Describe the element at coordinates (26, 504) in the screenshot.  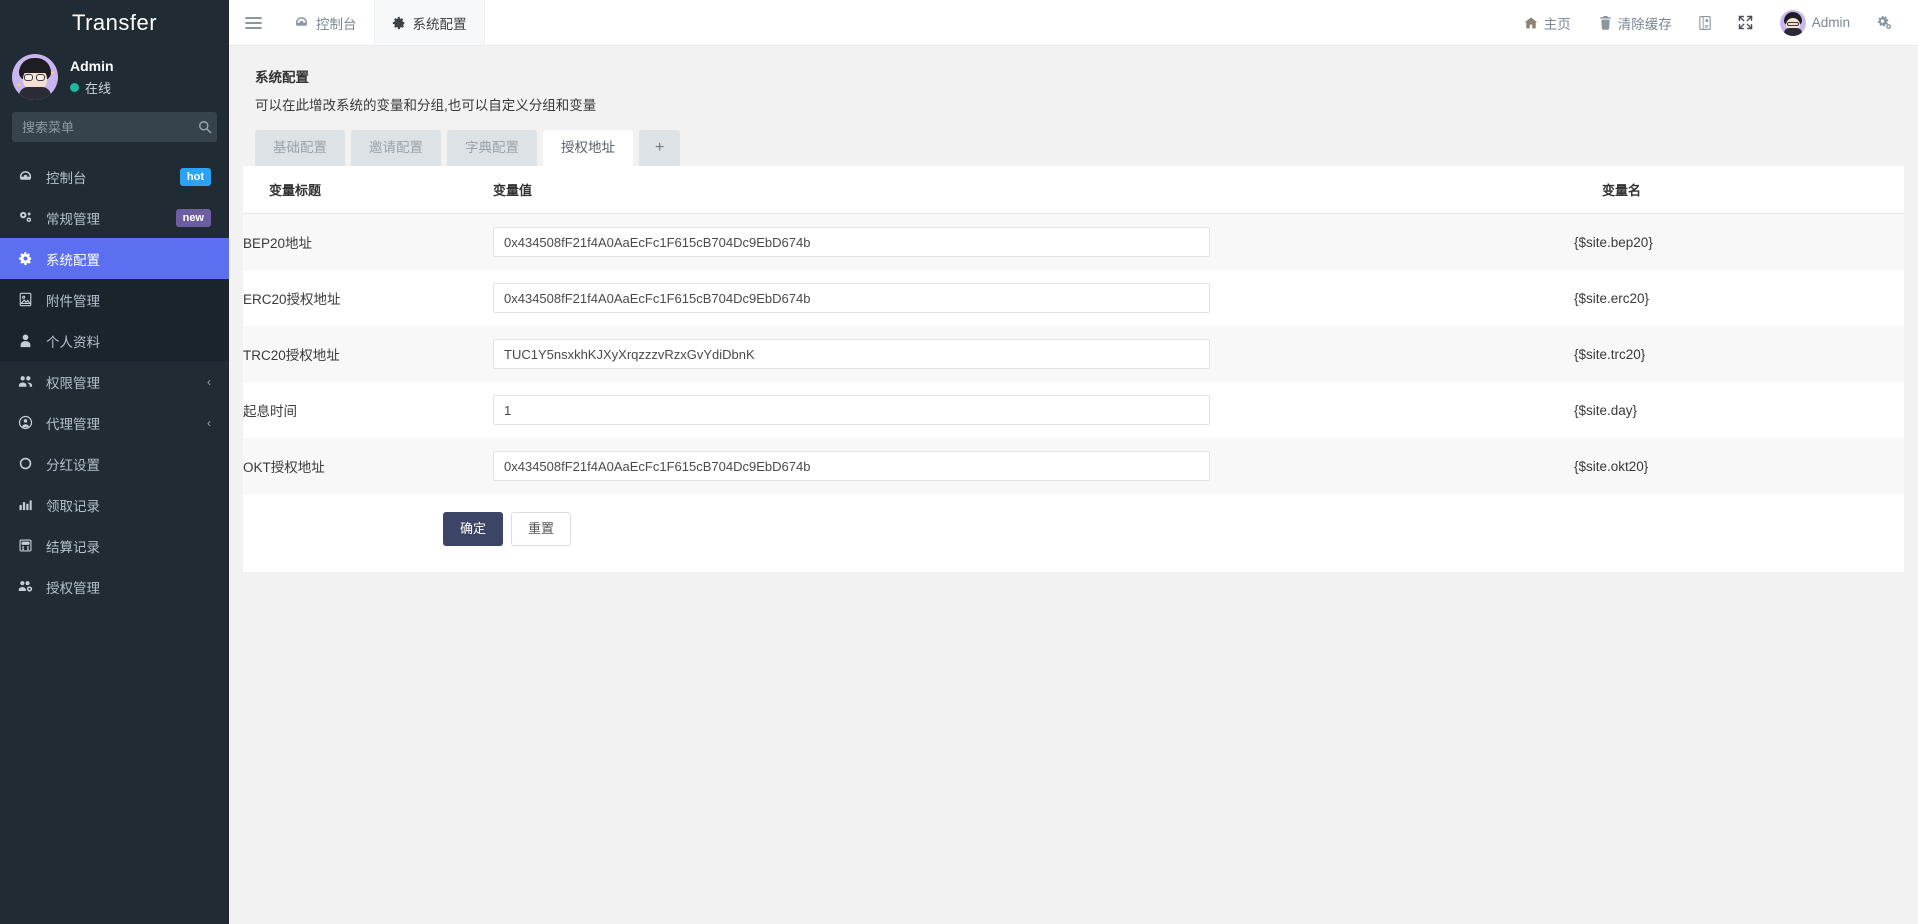
I see `chart-icon` at that location.